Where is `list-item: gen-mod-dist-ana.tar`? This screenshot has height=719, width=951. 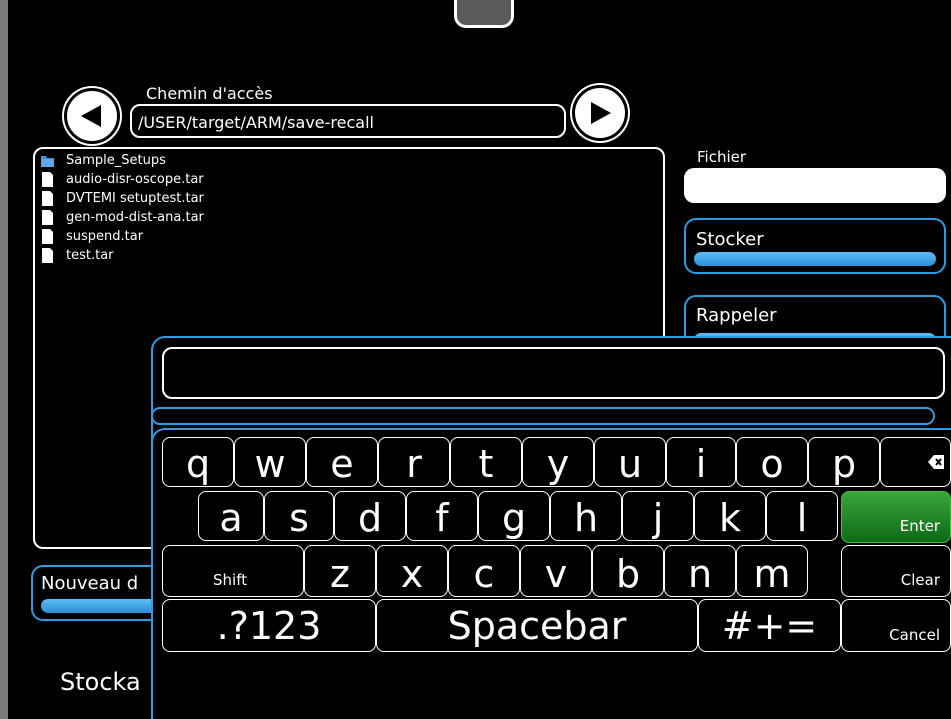
list-item: gen-mod-dist-ana.tar is located at coordinates (122, 217).